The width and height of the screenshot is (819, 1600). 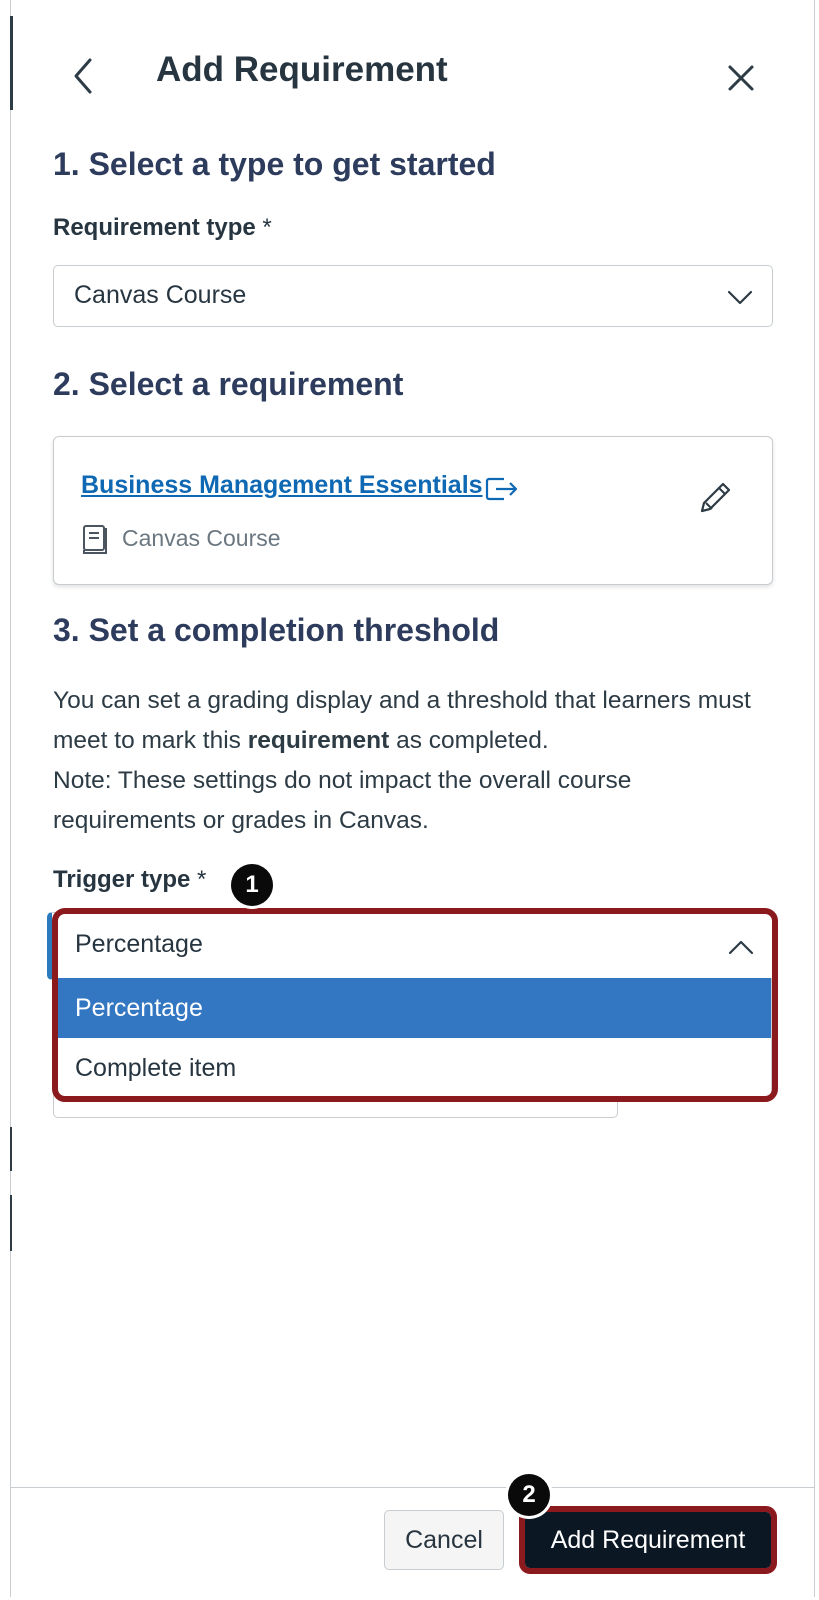 I want to click on dialog-title: Add Requirement, so click(x=302, y=69).